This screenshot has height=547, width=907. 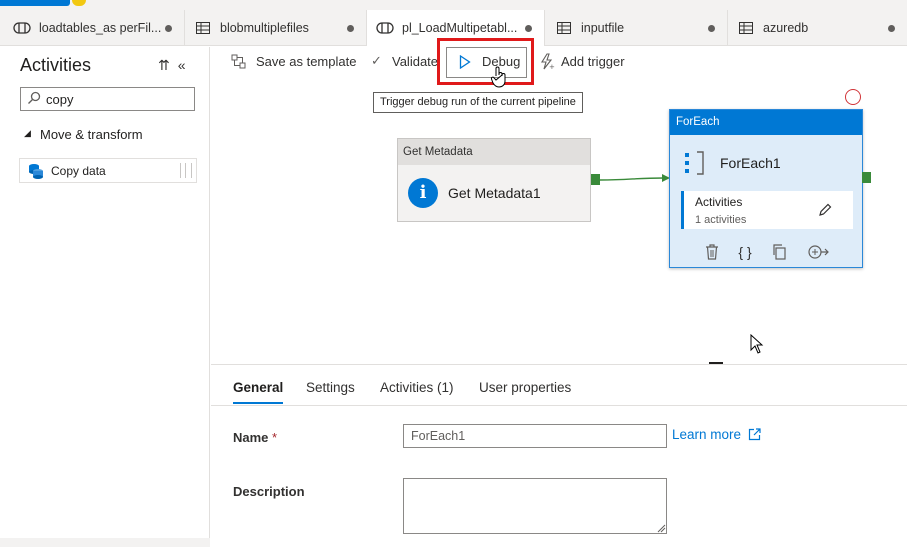 What do you see at coordinates (757, 344) in the screenshot?
I see `arrow-cursor-icon` at bounding box center [757, 344].